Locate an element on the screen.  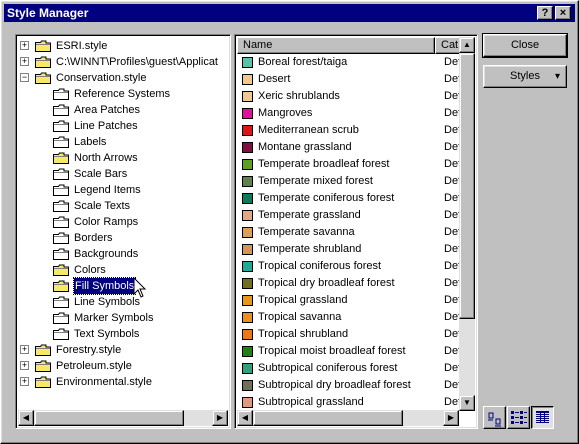
column-header-name: Name is located at coordinates (336, 45).